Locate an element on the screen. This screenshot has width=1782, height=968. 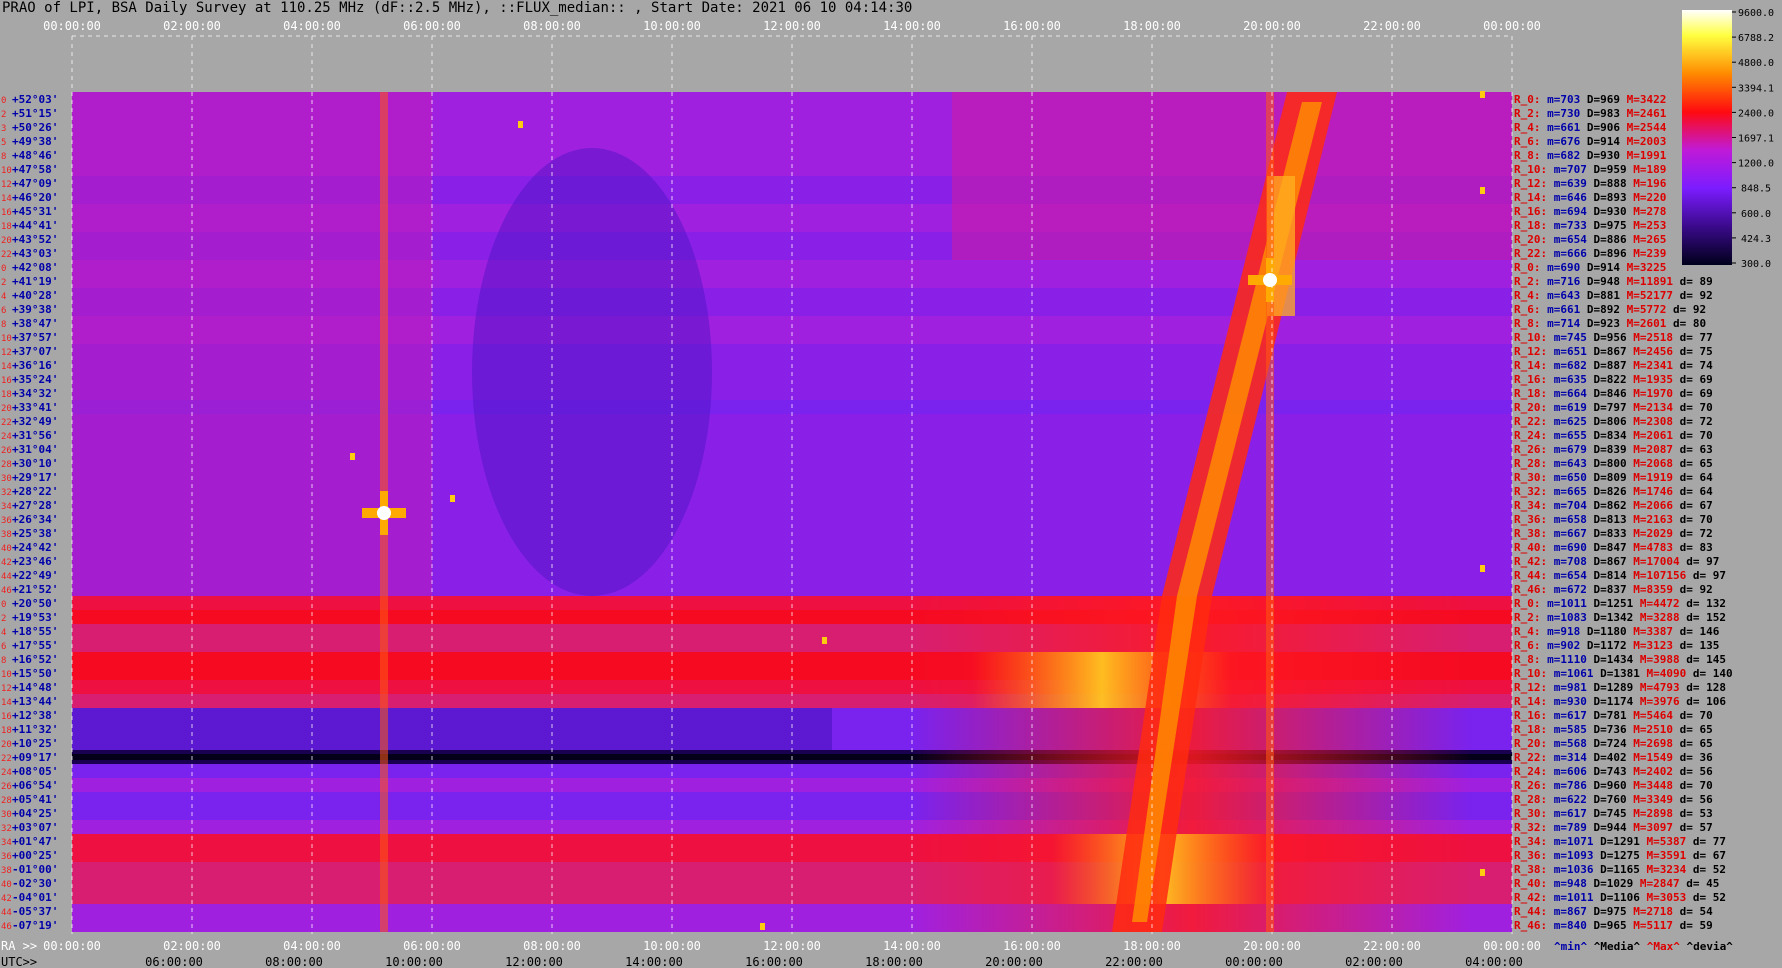
row-stat-value: D=1029 is located at coordinates (1610, 883).